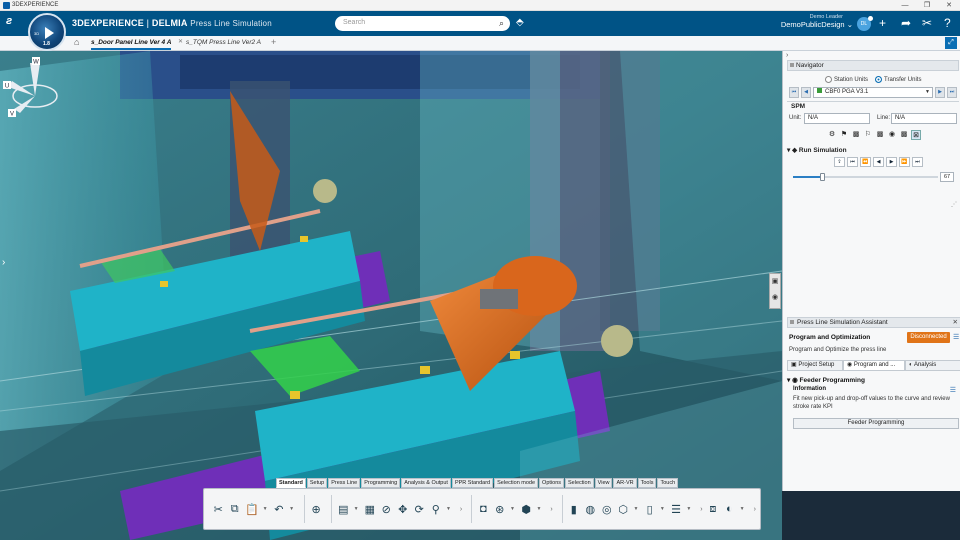 The width and height of the screenshot is (960, 540). What do you see at coordinates (817, 150) in the screenshot?
I see `run-simulation-header: ▾ ◆ Run Simulation` at bounding box center [817, 150].